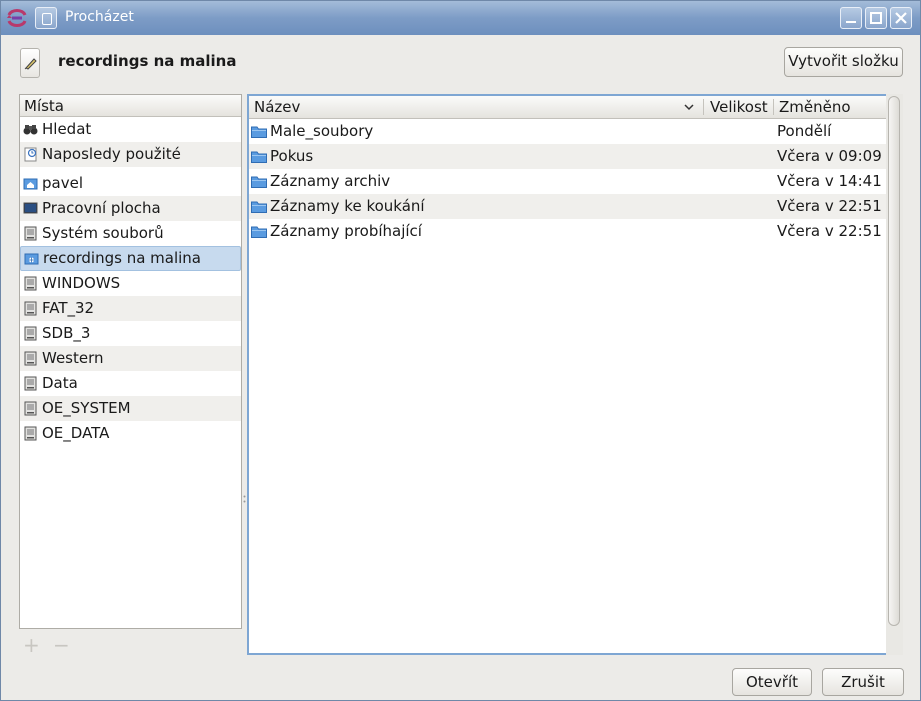 The width and height of the screenshot is (921, 701). What do you see at coordinates (130, 358) in the screenshot?
I see `place-item-western: Western` at bounding box center [130, 358].